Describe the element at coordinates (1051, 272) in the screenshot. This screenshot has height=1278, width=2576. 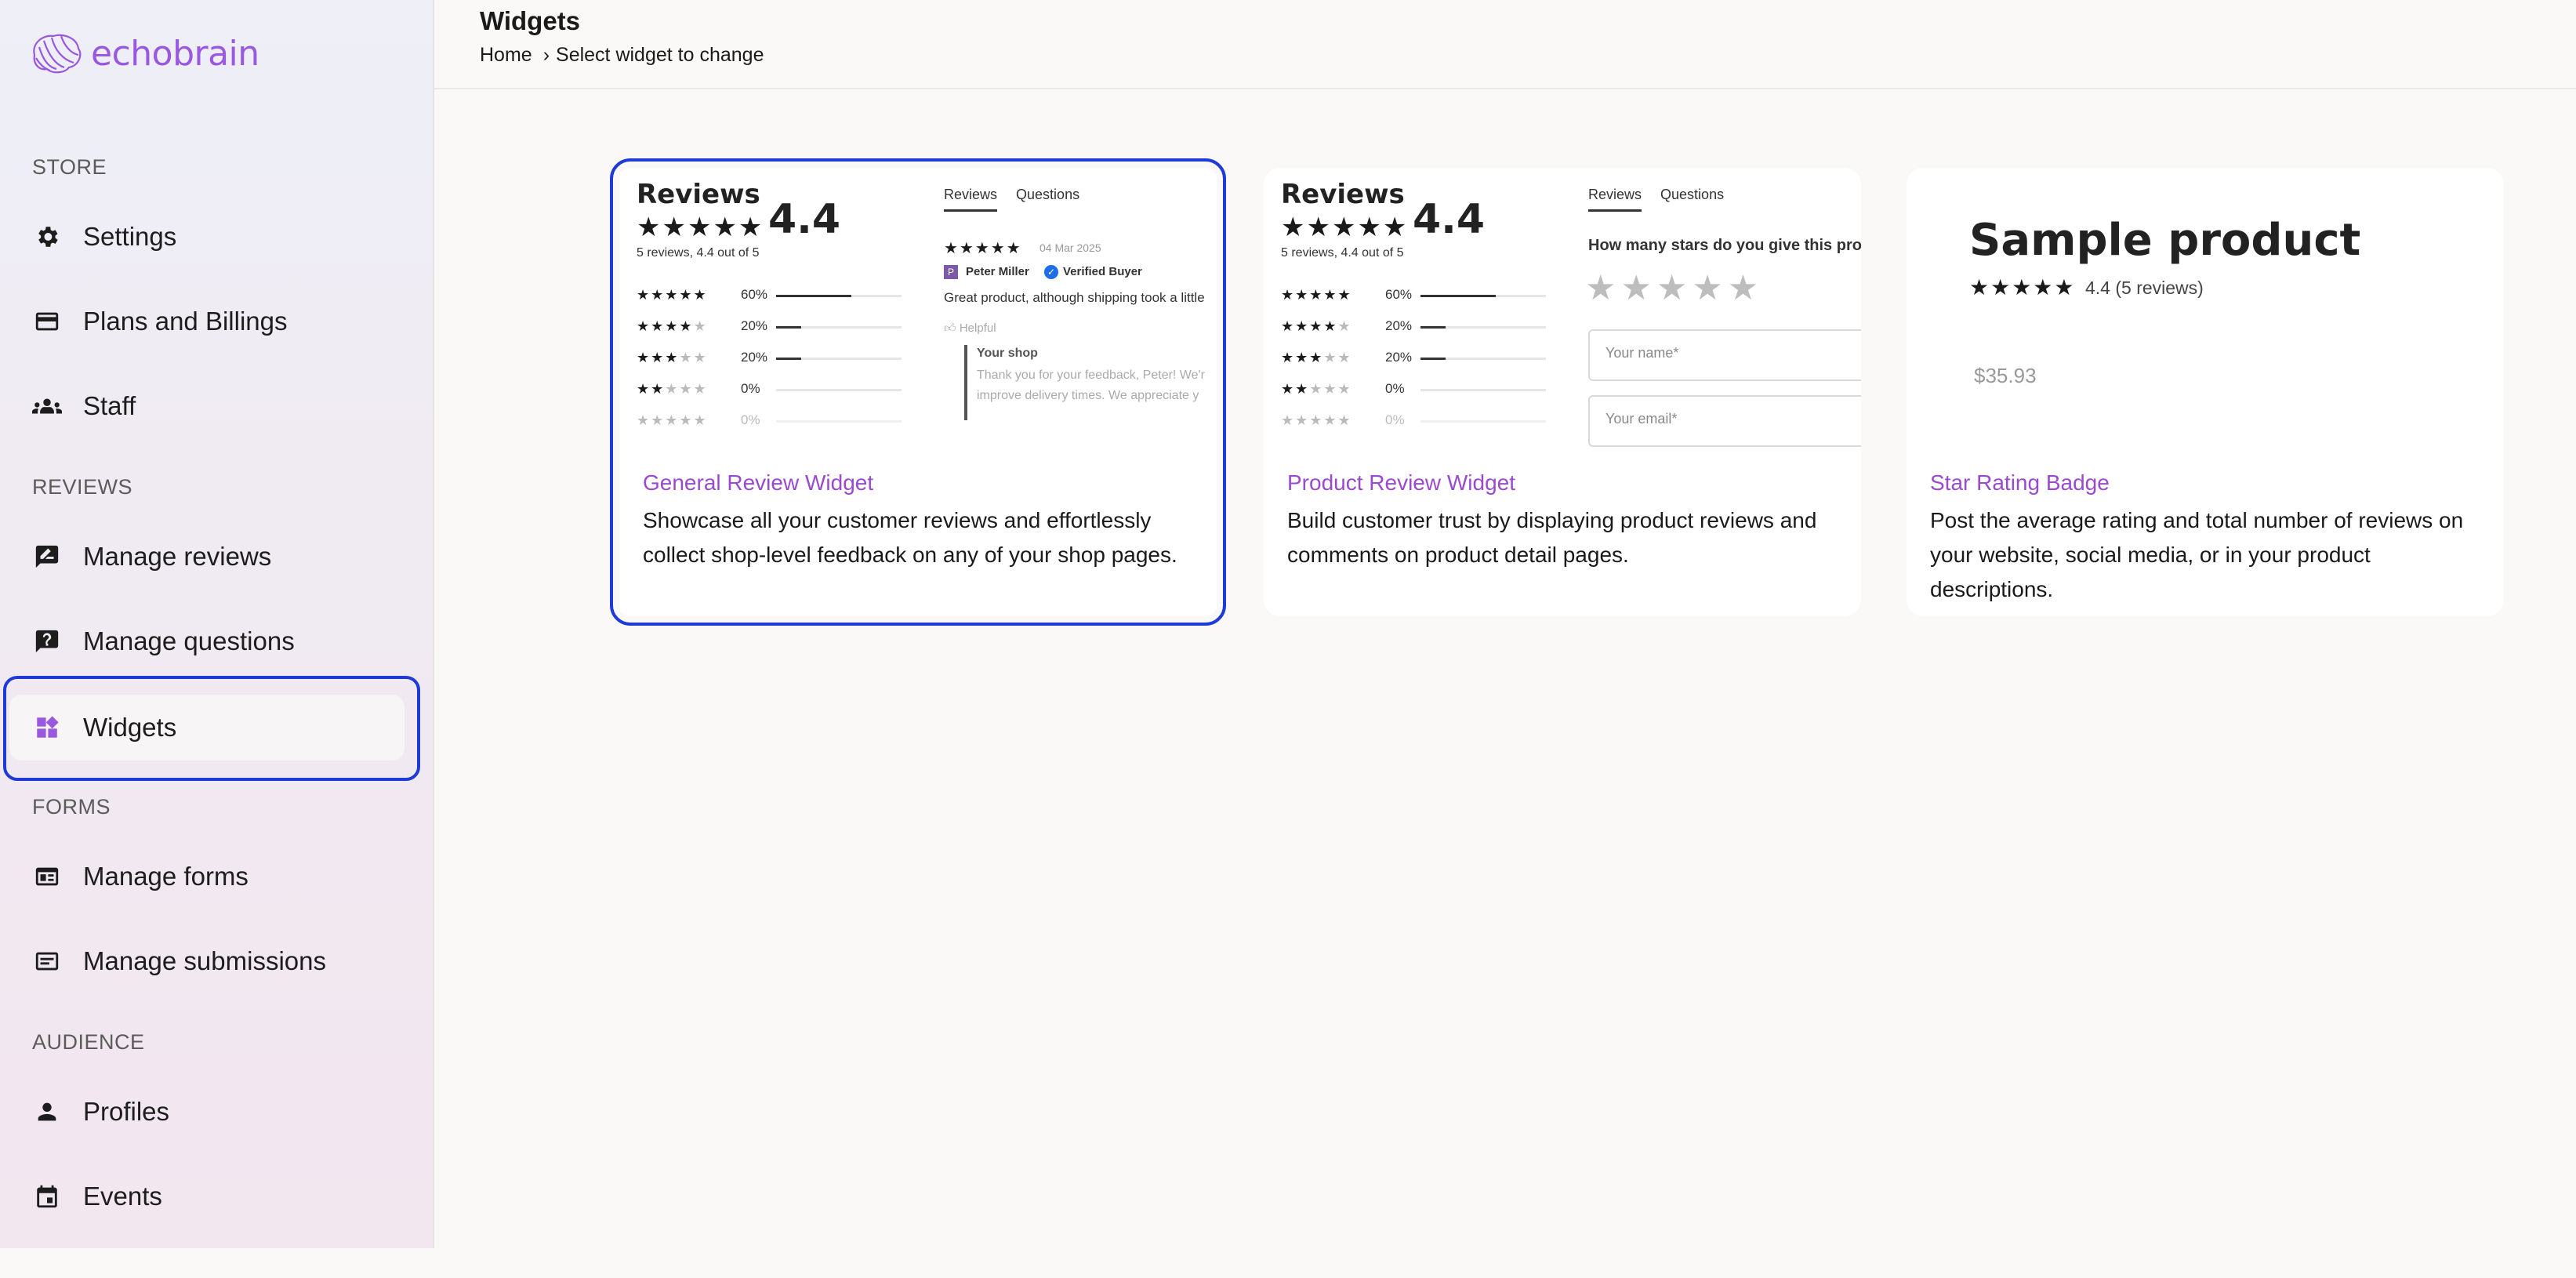
I see `verified-check-icon: ✓` at that location.